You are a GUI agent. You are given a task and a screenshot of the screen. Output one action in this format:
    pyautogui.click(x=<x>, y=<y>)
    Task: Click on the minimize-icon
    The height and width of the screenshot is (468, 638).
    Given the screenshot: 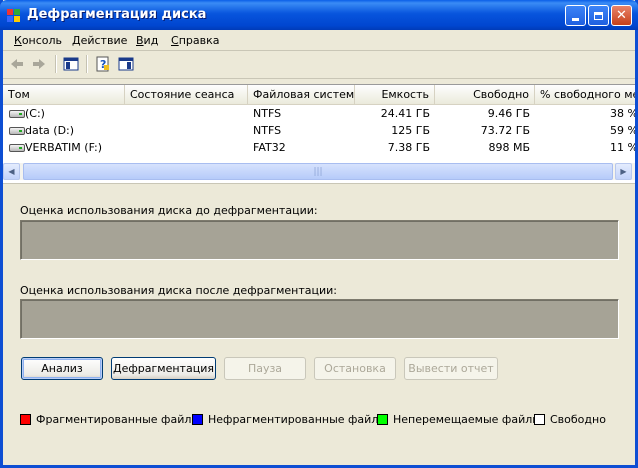 What is the action you would take?
    pyautogui.click(x=575, y=19)
    